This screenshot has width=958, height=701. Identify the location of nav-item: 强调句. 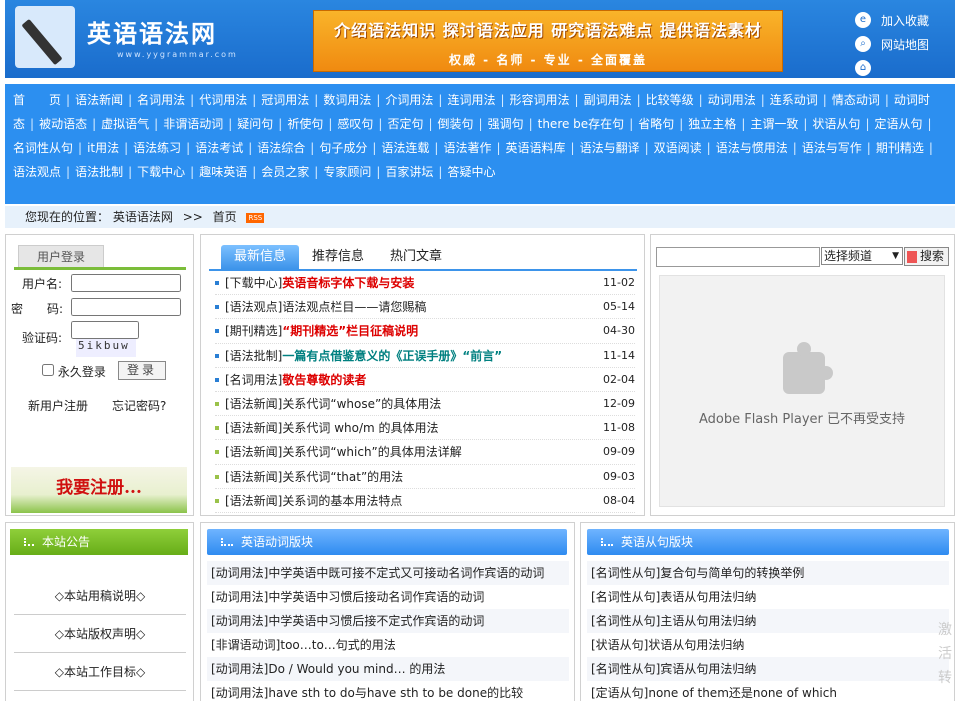
(506, 124).